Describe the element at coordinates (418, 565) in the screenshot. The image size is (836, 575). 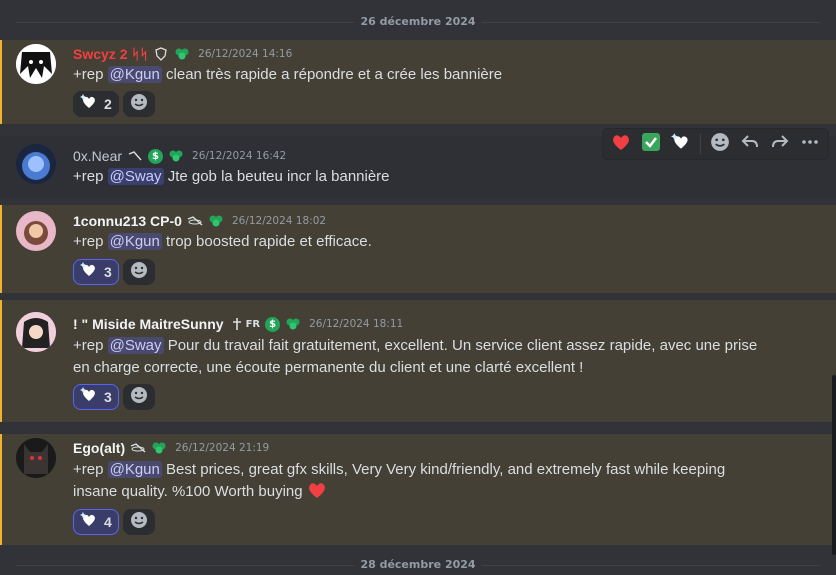
I see `date-divider: 28 décembre 2024` at that location.